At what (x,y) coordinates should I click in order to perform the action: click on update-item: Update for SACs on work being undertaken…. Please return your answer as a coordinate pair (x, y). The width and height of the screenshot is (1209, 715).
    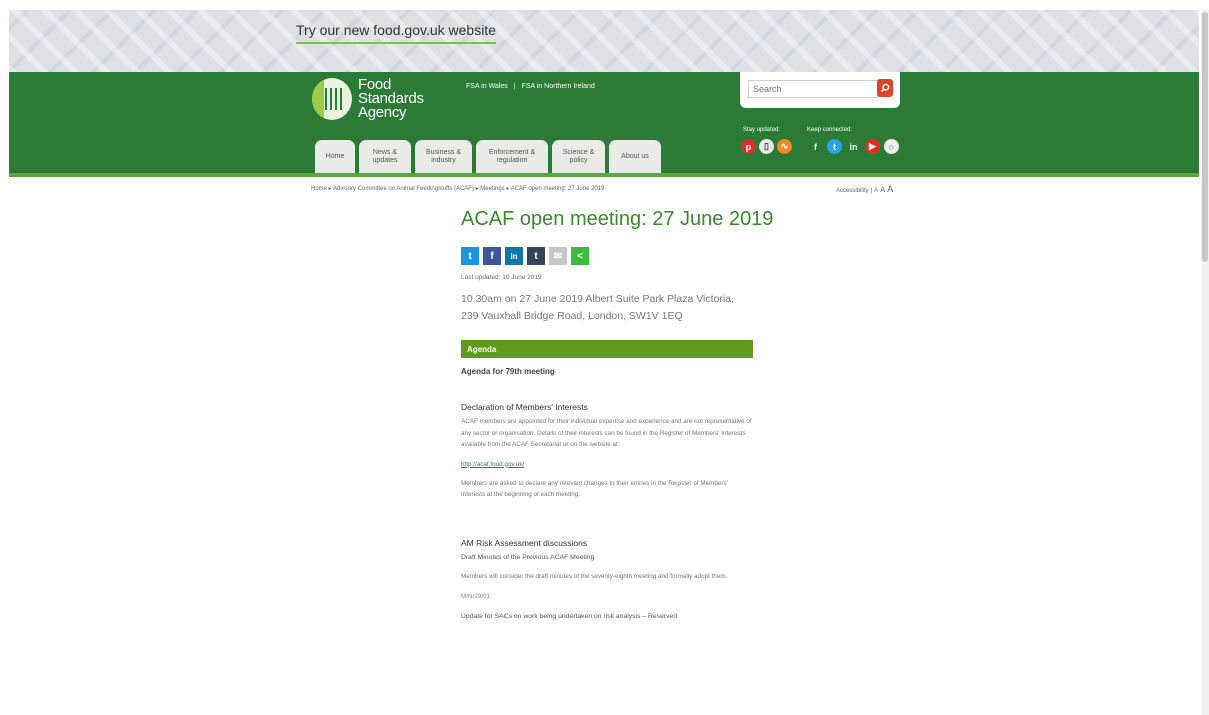
    Looking at the image, I should click on (569, 616).